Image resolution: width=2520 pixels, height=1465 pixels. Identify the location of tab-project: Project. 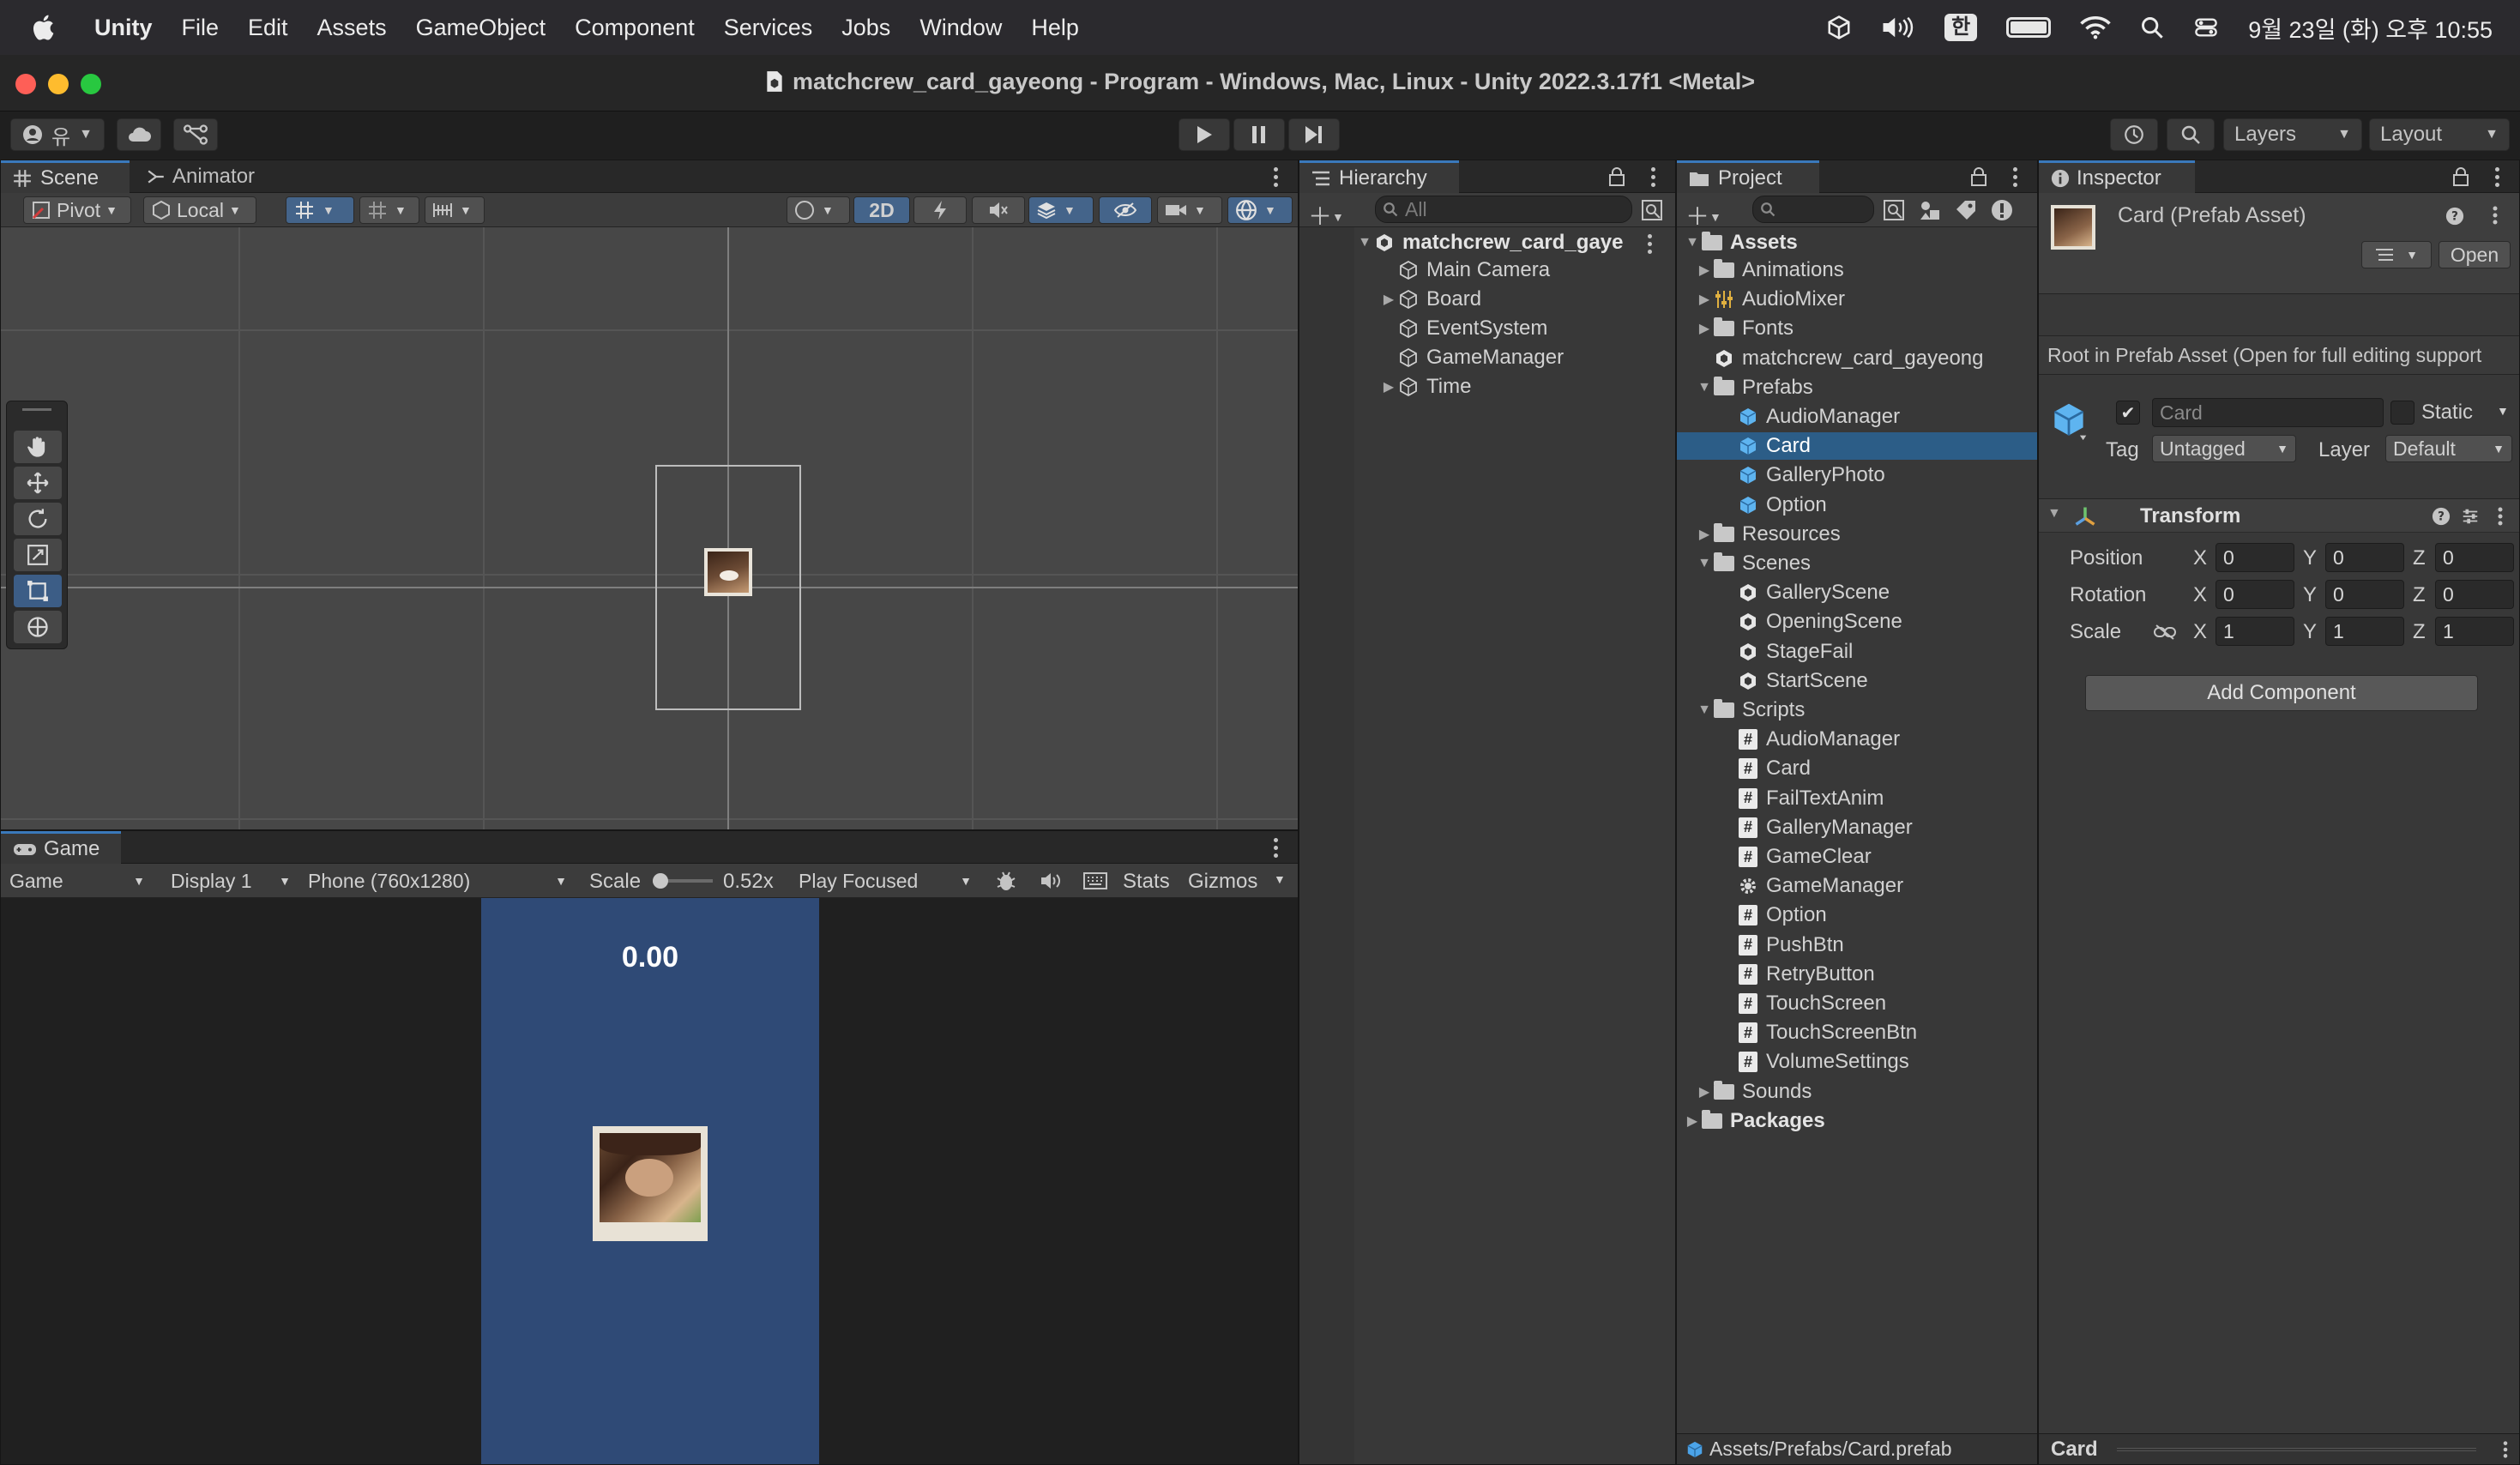
(1748, 176).